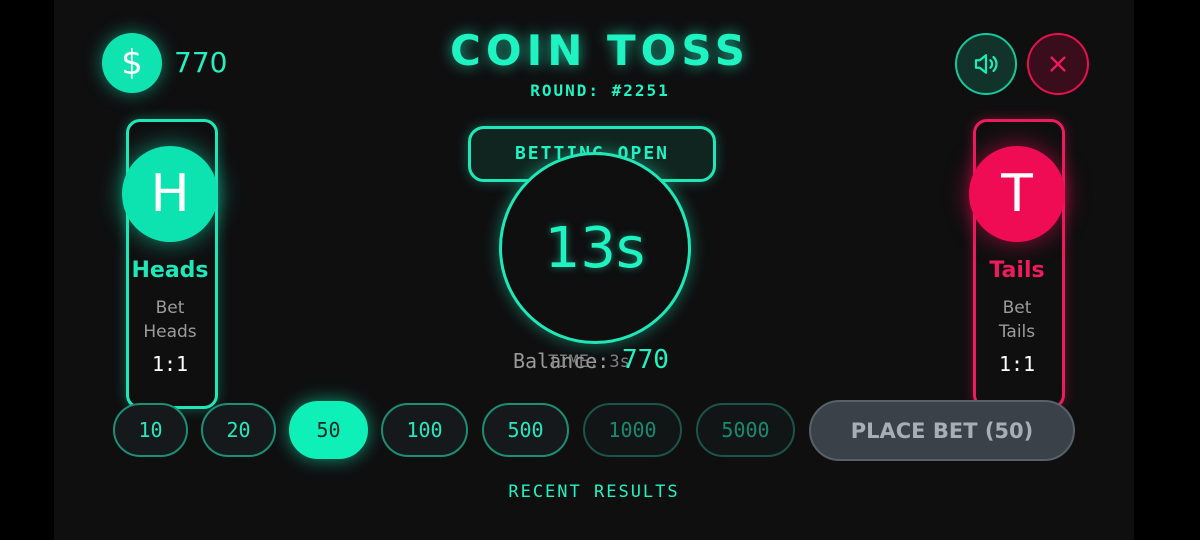 The image size is (1200, 540). I want to click on countdown-timer: 13s, so click(595, 248).